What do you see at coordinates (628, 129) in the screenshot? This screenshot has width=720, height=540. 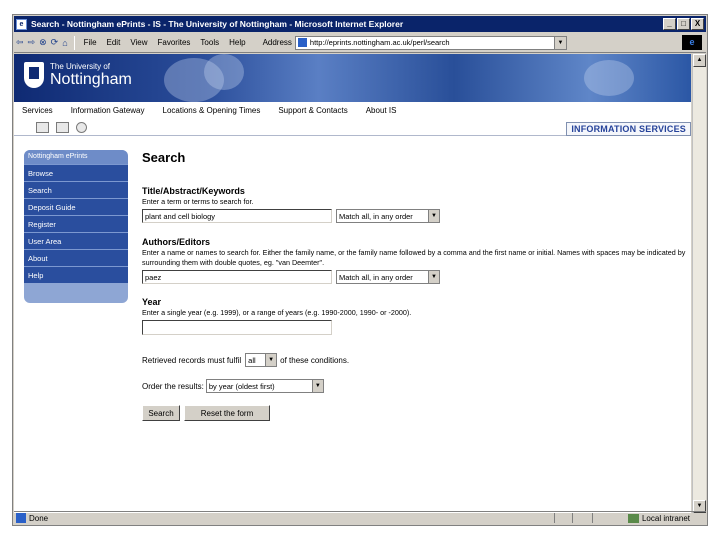 I see `information-services-label: INFORMATION SERVICES` at bounding box center [628, 129].